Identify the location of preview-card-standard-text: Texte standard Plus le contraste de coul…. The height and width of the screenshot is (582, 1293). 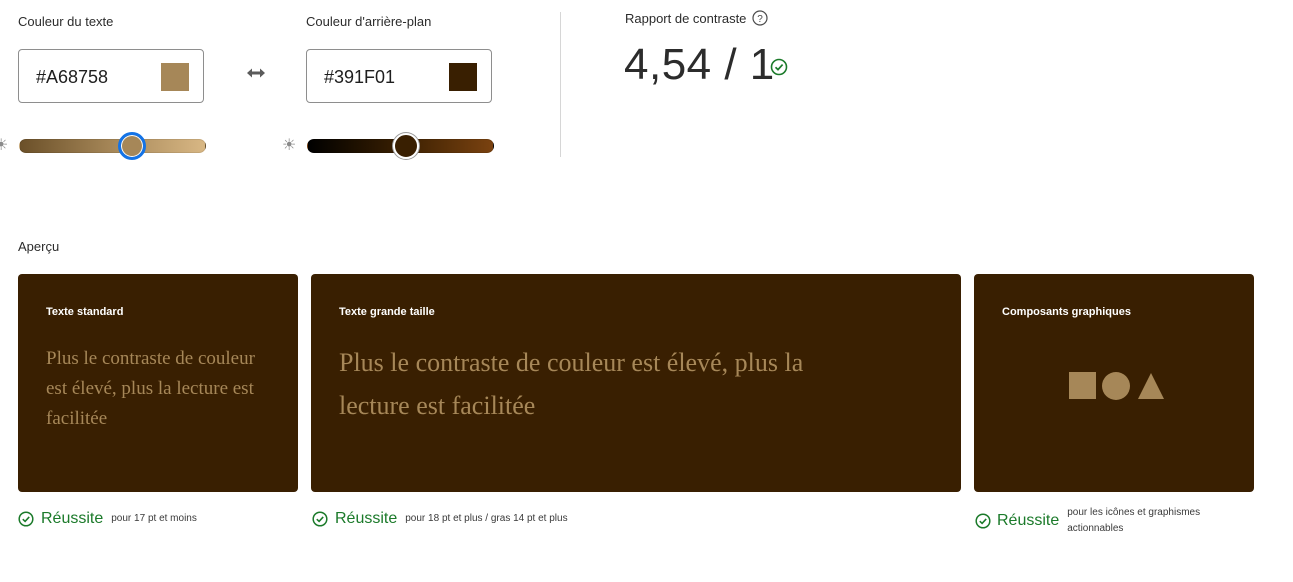
(158, 383).